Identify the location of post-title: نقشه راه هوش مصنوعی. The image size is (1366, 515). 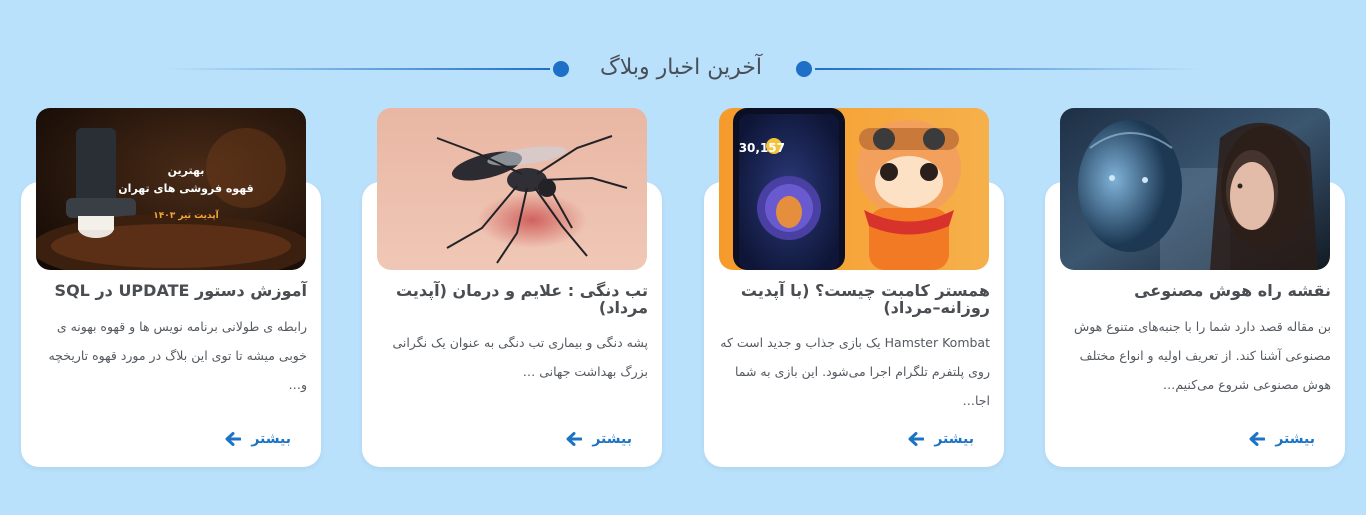
(1196, 290).